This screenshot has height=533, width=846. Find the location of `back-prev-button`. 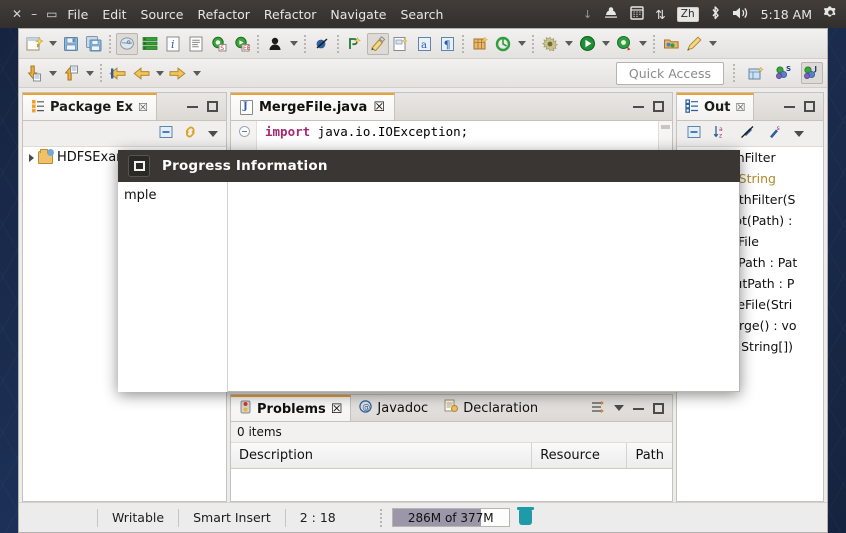

back-prev-button is located at coordinates (118, 73).